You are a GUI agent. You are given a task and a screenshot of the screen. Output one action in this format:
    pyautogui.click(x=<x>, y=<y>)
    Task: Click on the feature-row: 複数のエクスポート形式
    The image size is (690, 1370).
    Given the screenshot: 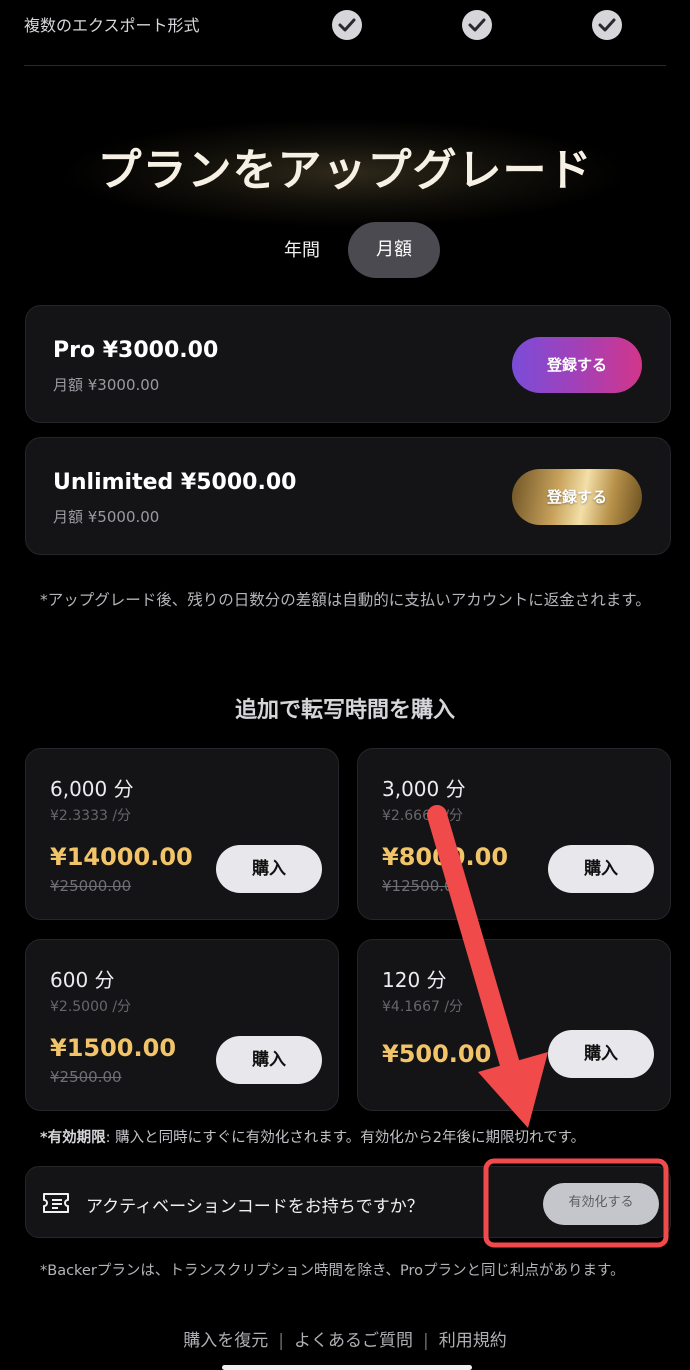 What is the action you would take?
    pyautogui.click(x=345, y=33)
    